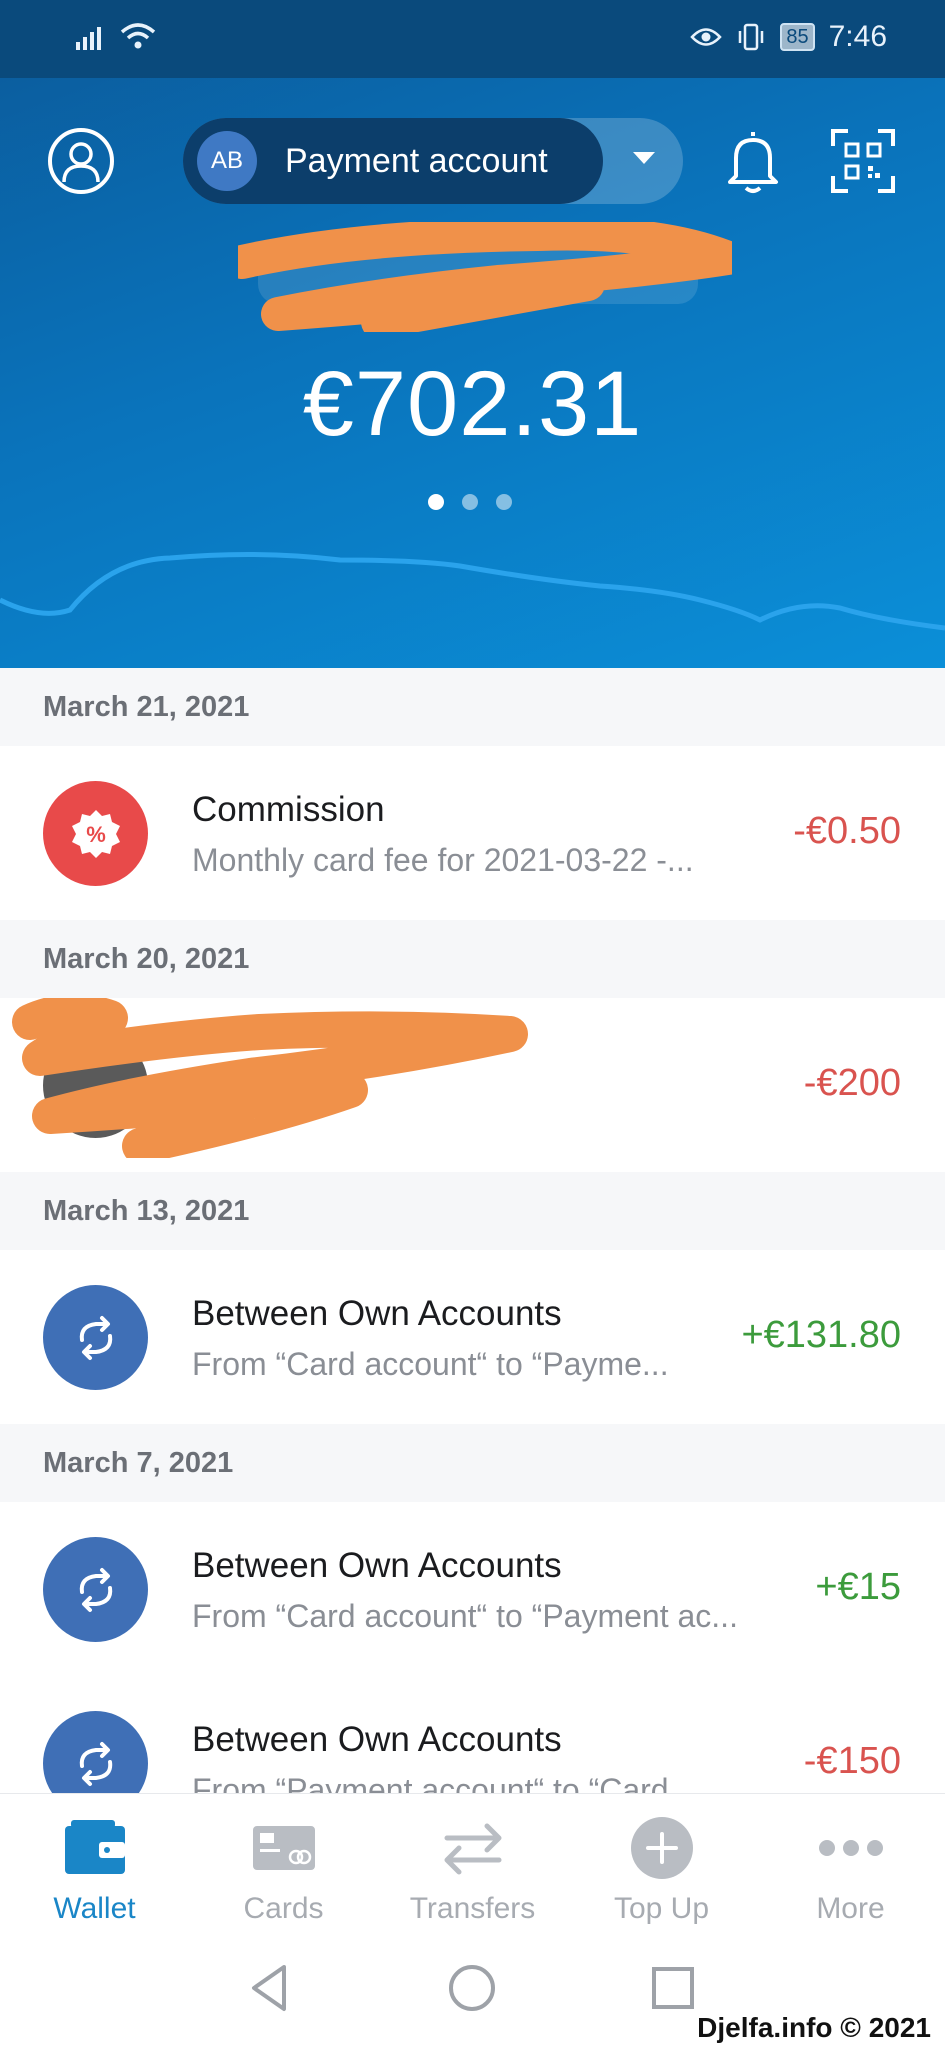 The image size is (945, 2048). What do you see at coordinates (673, 1988) in the screenshot?
I see `recents-icon` at bounding box center [673, 1988].